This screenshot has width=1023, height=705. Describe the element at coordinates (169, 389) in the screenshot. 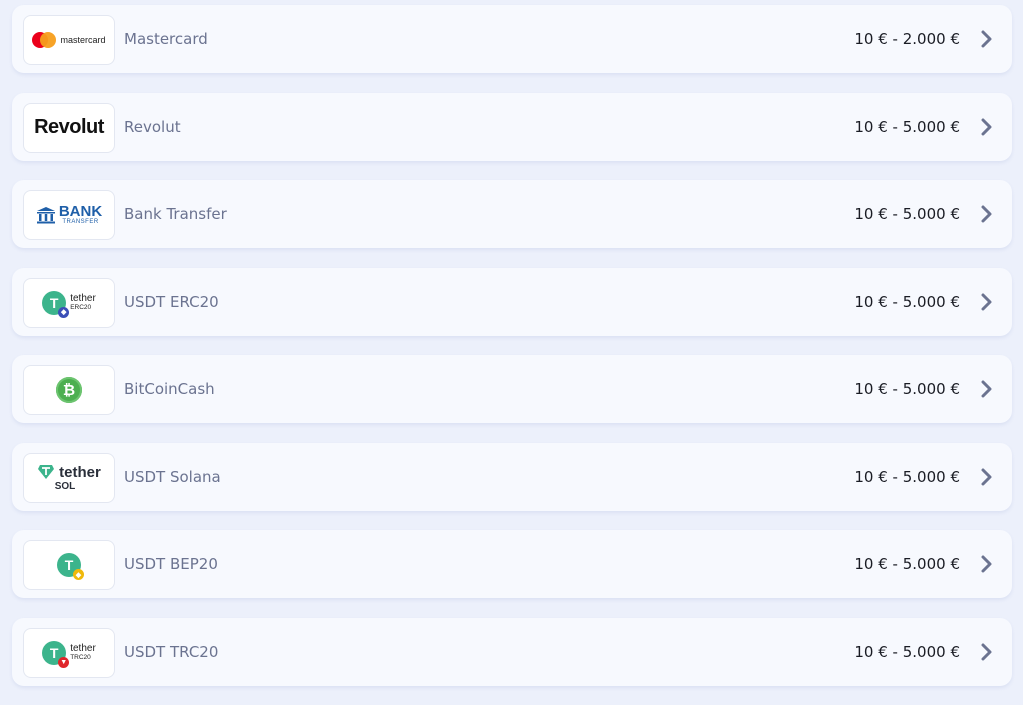

I see `method-name: BitCoinCash` at that location.